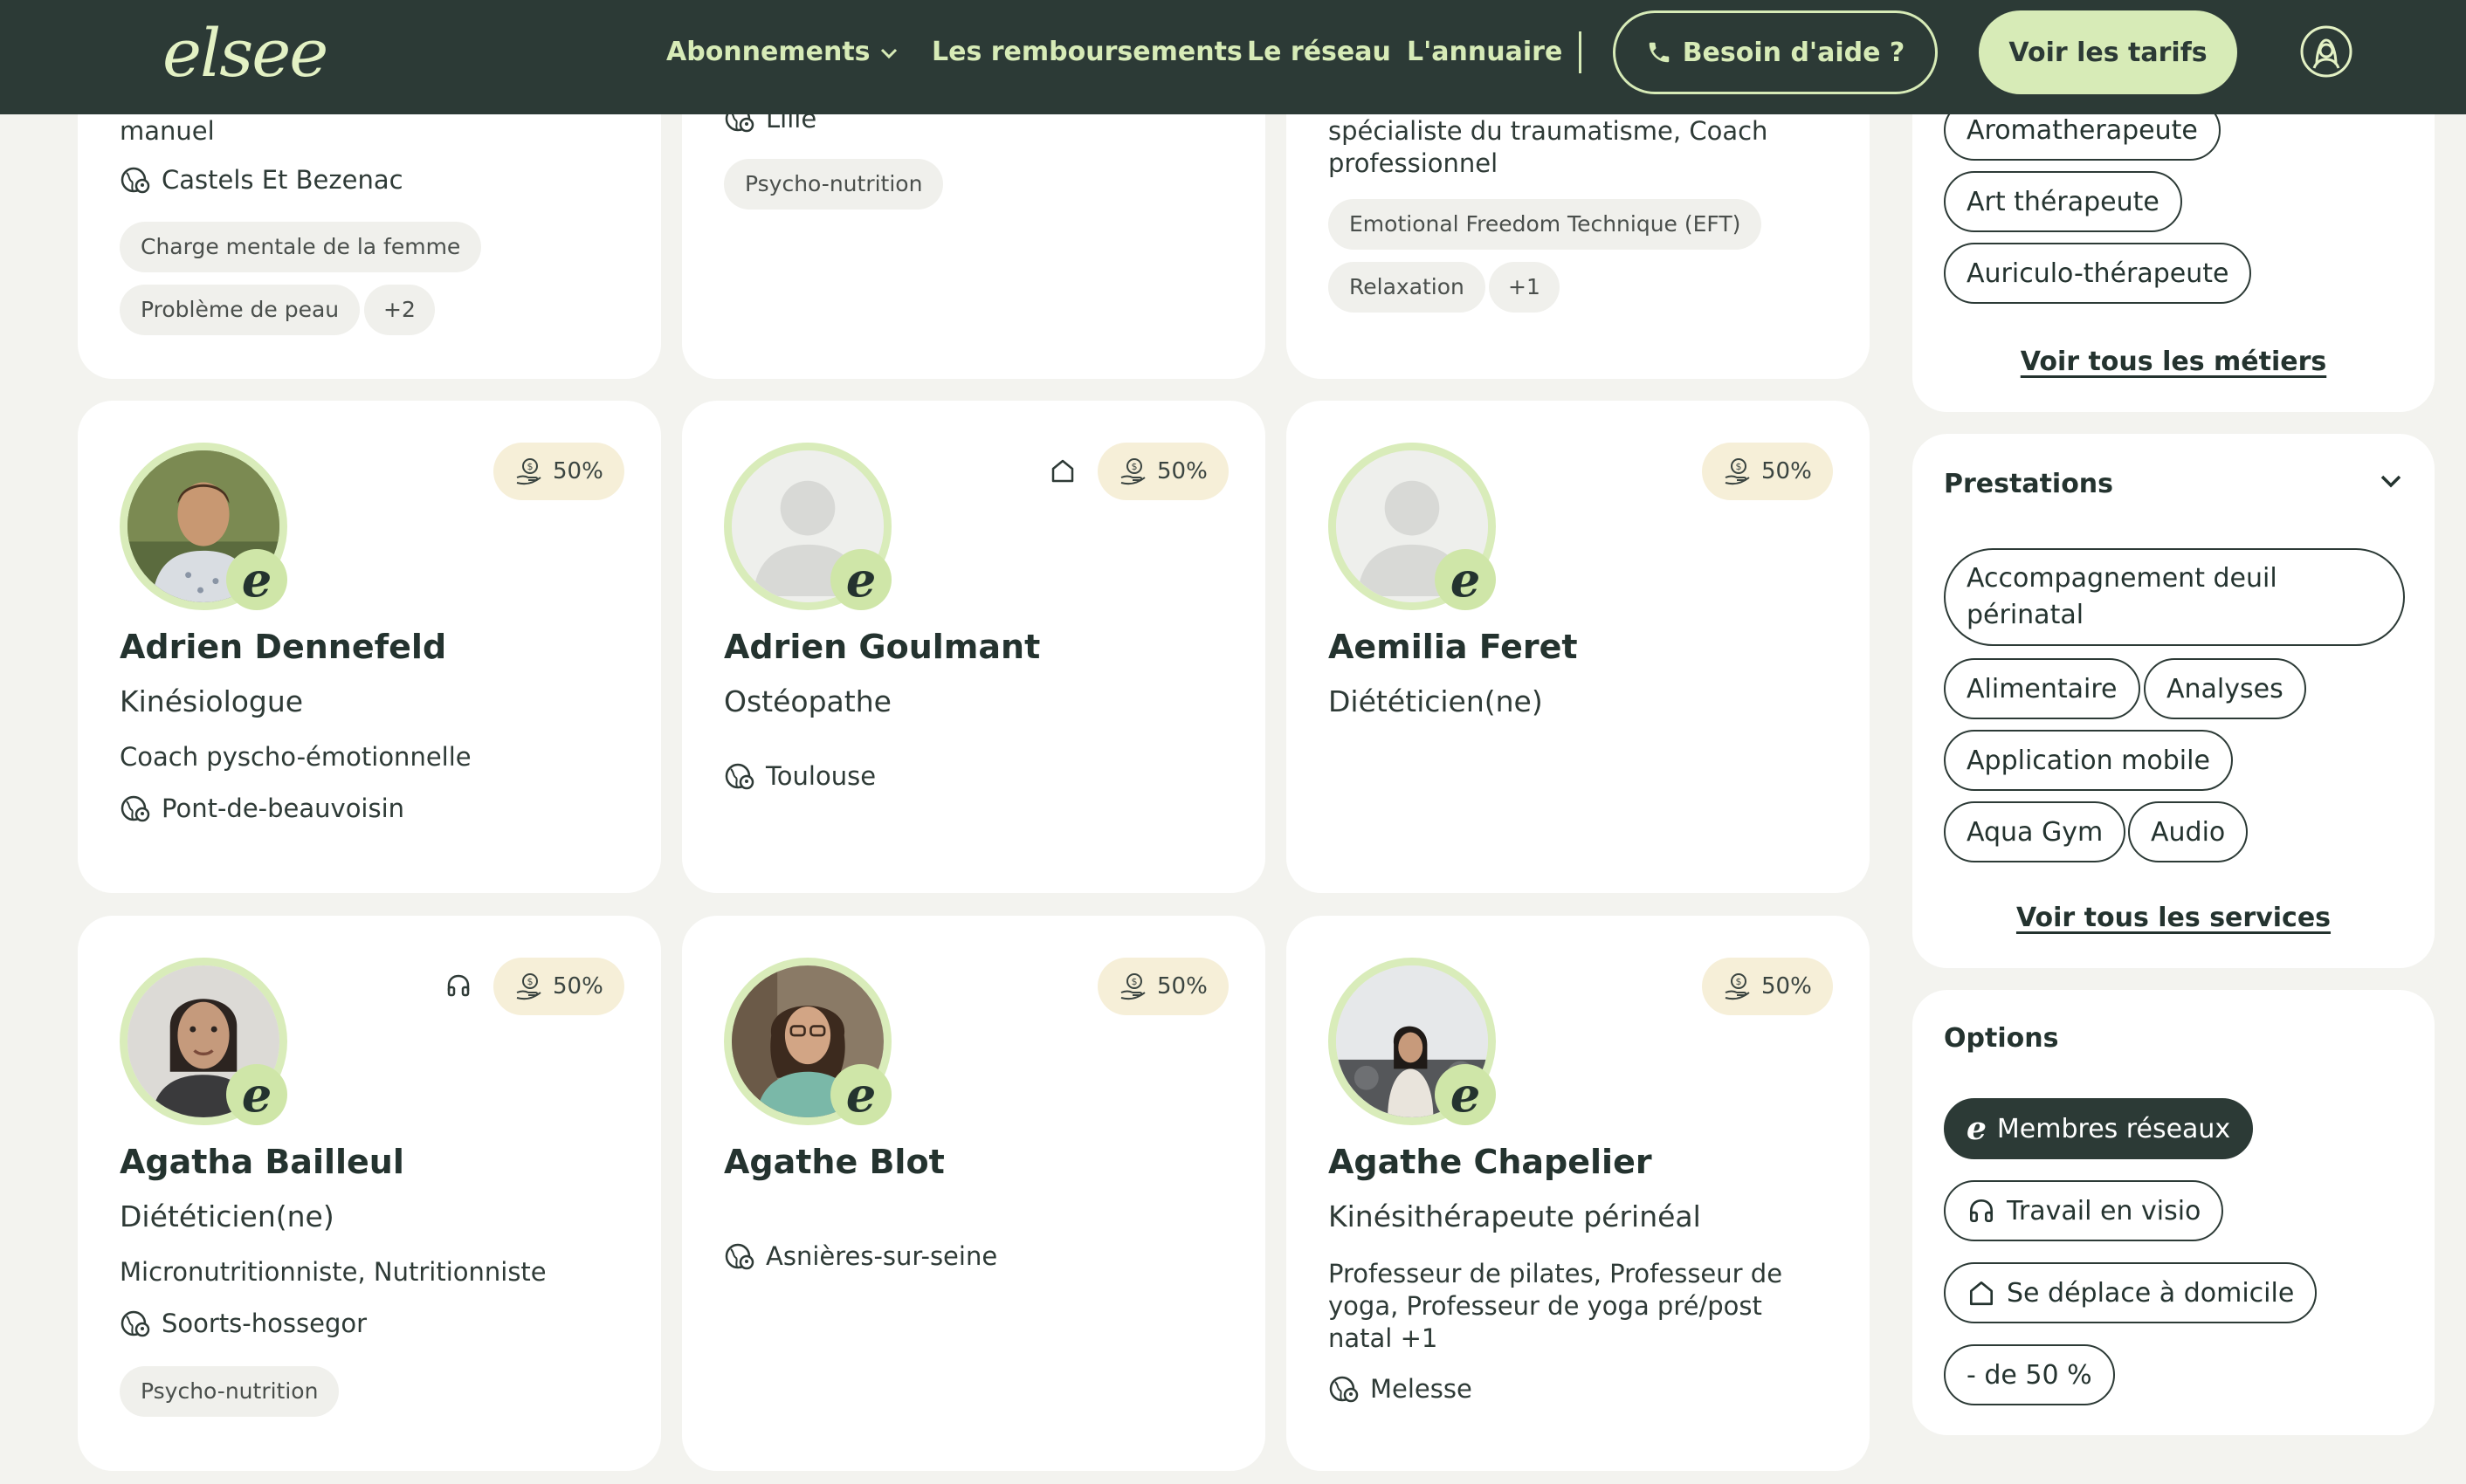  Describe the element at coordinates (333, 1272) in the screenshot. I see `card-specialties: Micronutritionniste, Nutritionniste` at that location.